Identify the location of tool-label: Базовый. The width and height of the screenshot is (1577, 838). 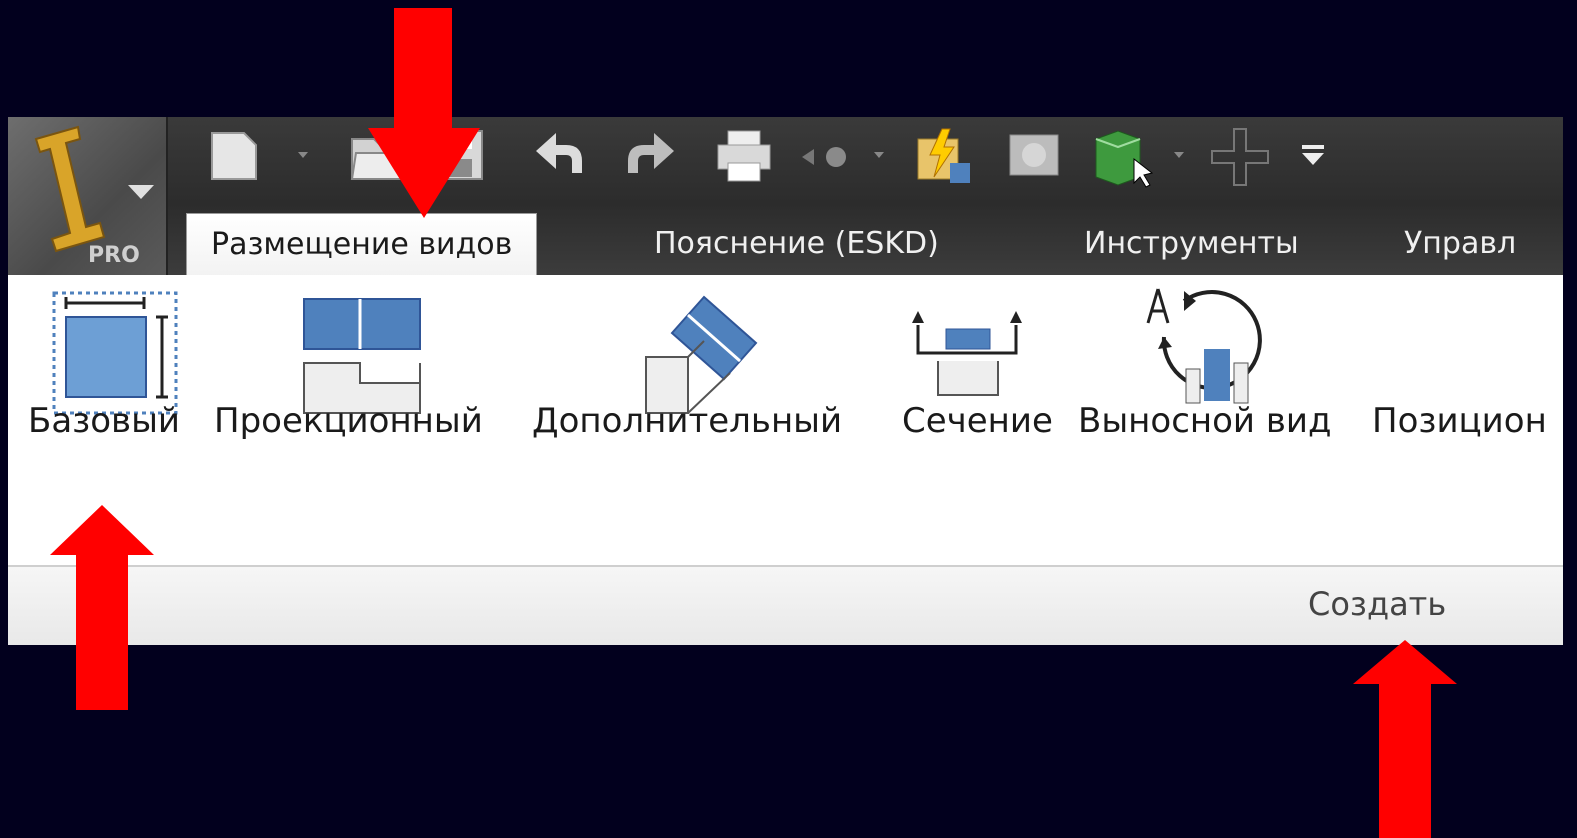
(104, 421).